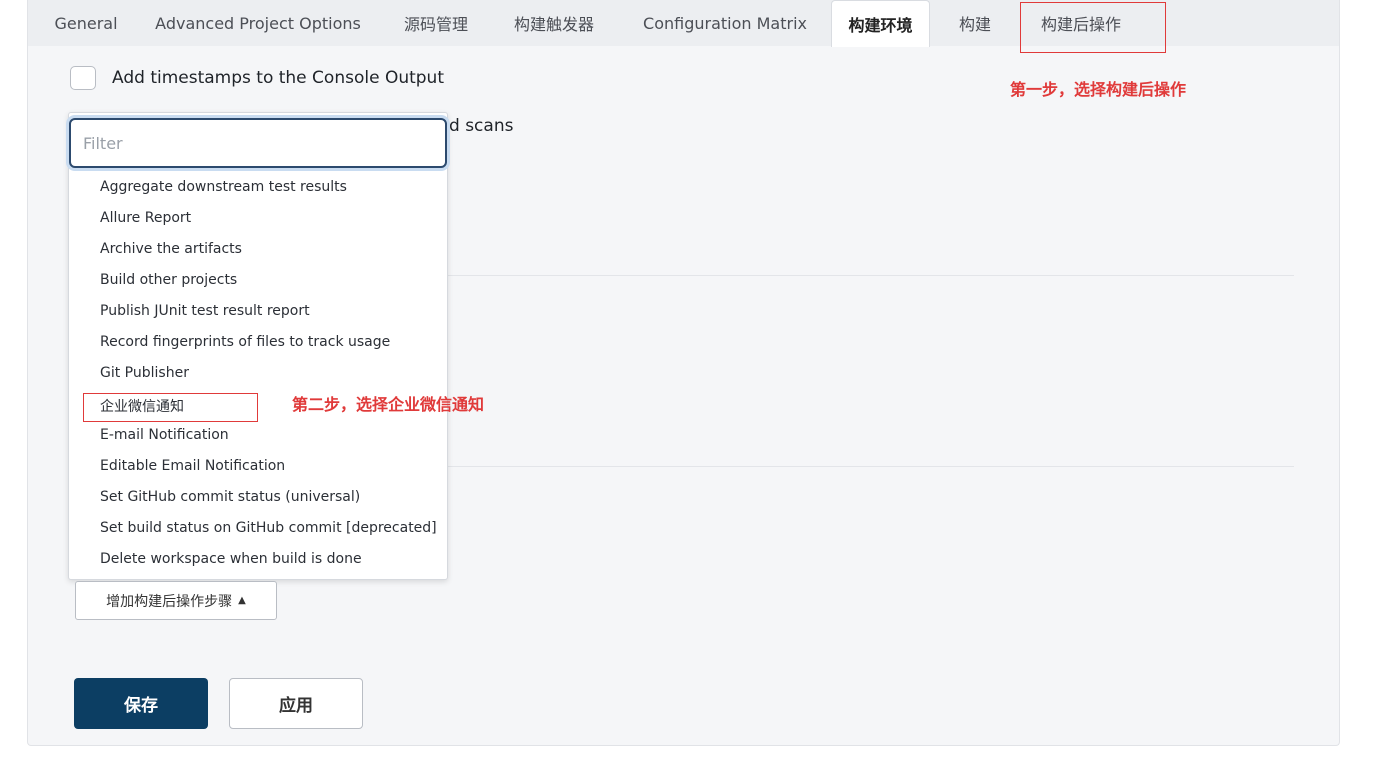 The image size is (1382, 760). I want to click on timestamps-label: Add timestamps to the Console Output, so click(278, 78).